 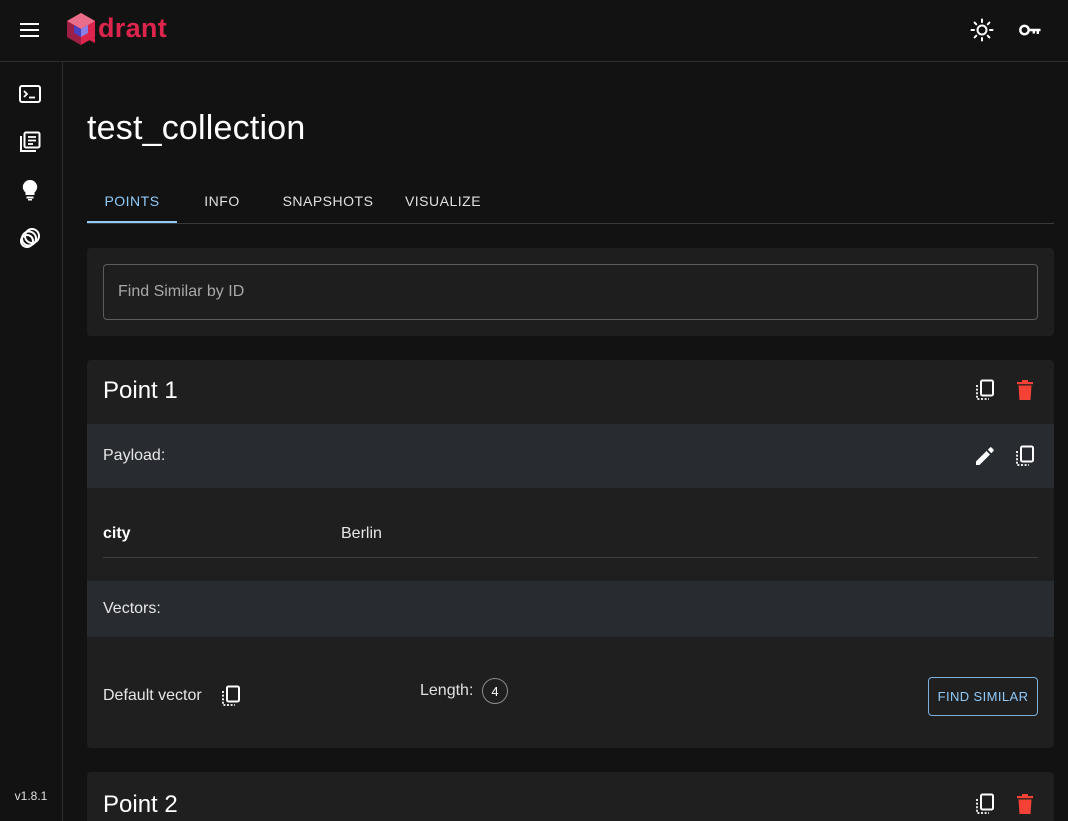 I want to click on point-title: Point 1, so click(x=140, y=390).